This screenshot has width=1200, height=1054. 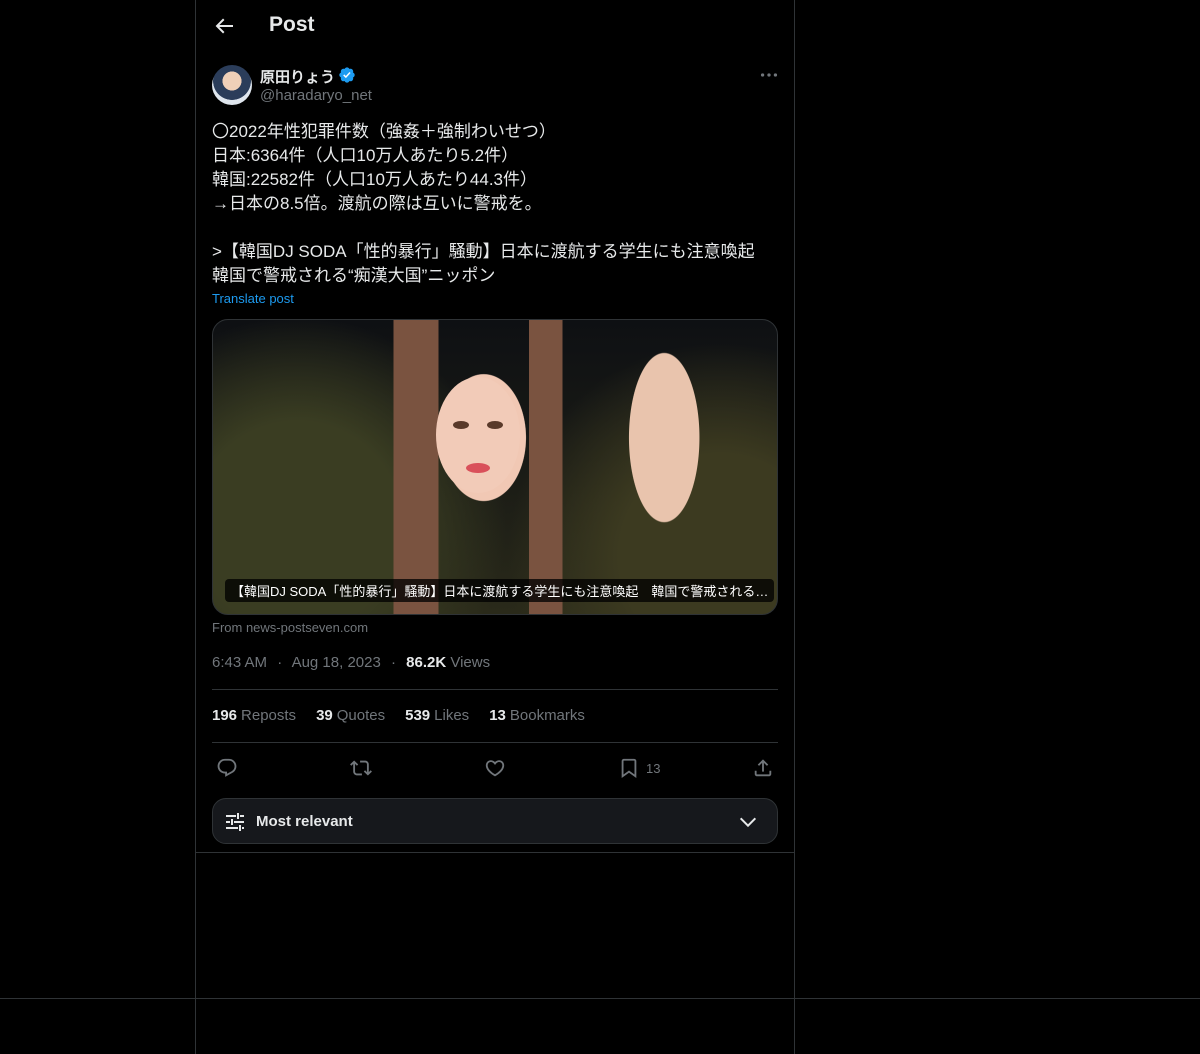 I want to click on bookmark-button: 13, so click(x=639, y=768).